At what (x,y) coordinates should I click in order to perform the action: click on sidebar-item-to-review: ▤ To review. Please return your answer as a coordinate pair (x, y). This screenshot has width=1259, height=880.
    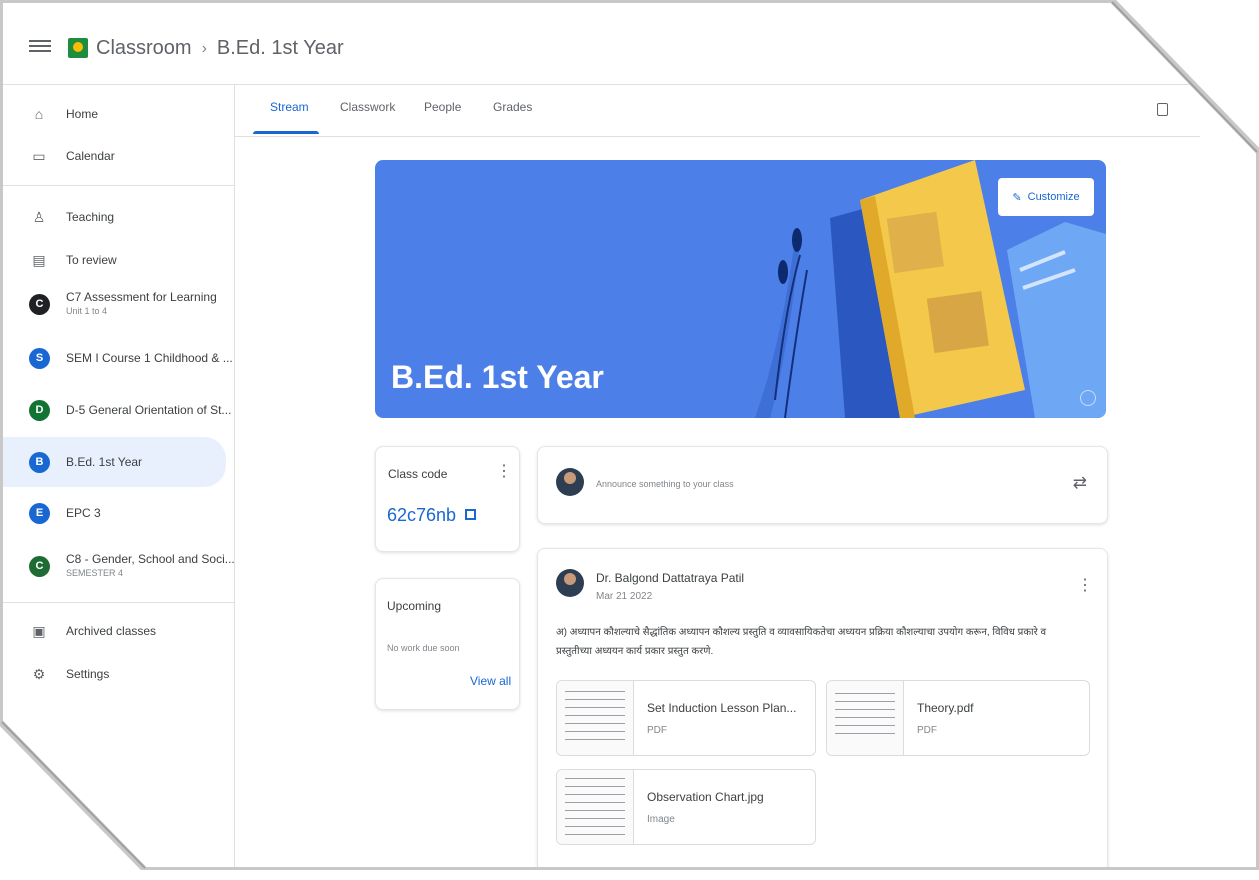
    Looking at the image, I should click on (113, 260).